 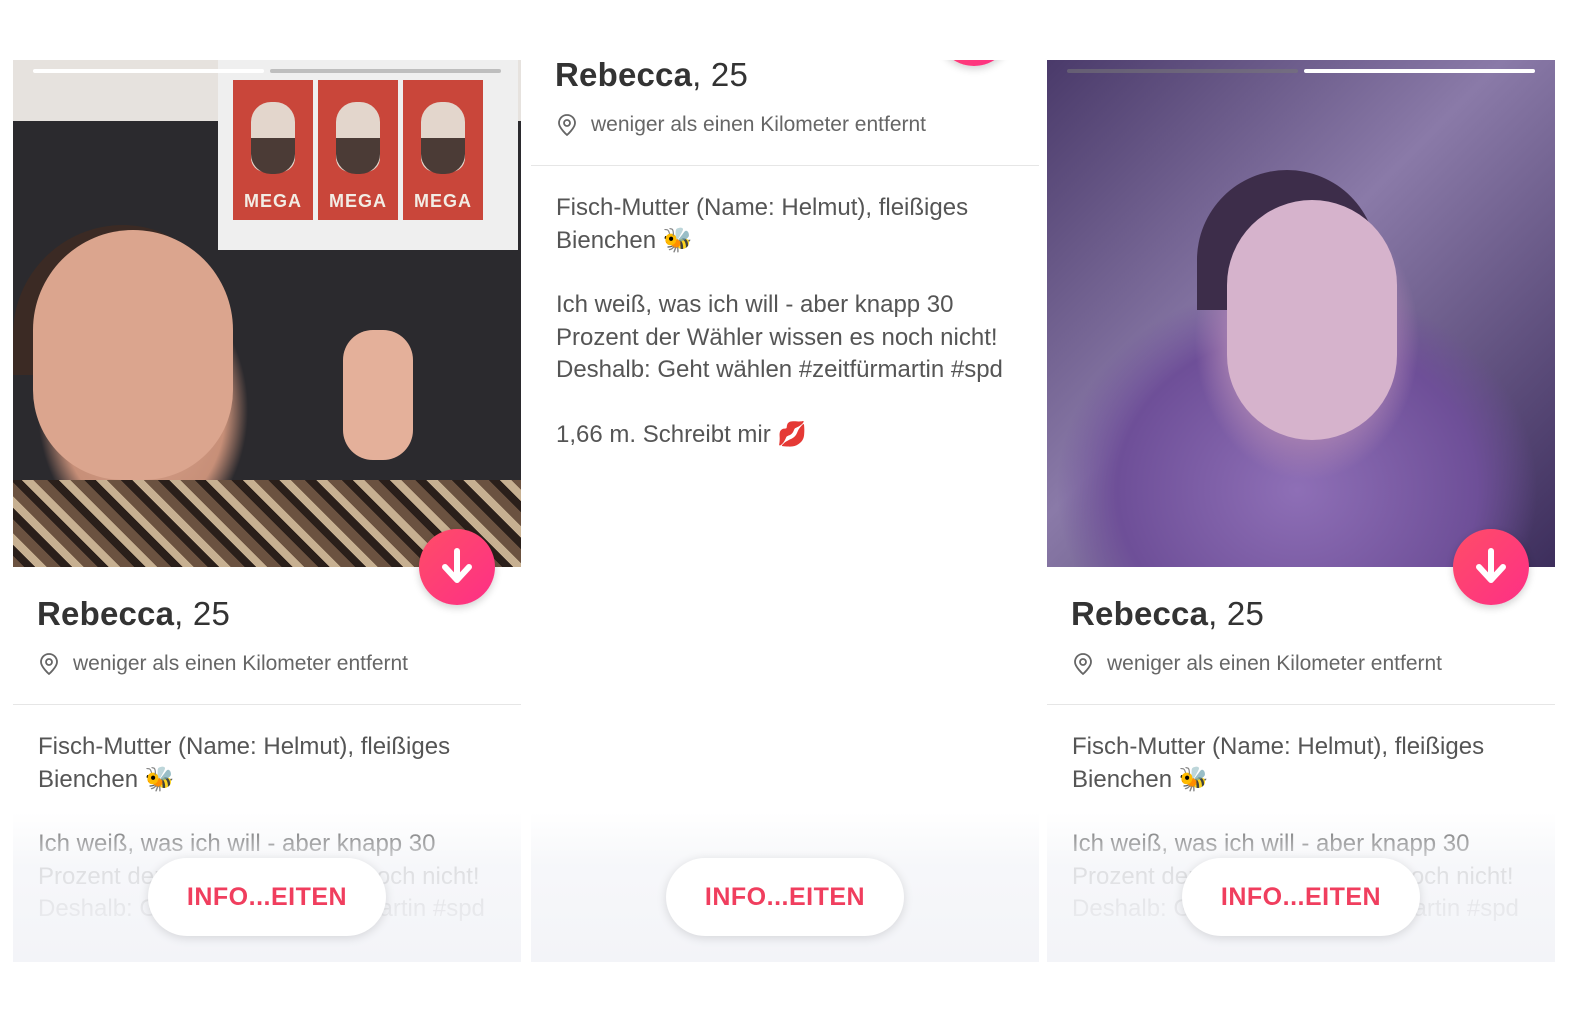 I want to click on poster-frame: MEGA MEGA MEGA, so click(x=368, y=155).